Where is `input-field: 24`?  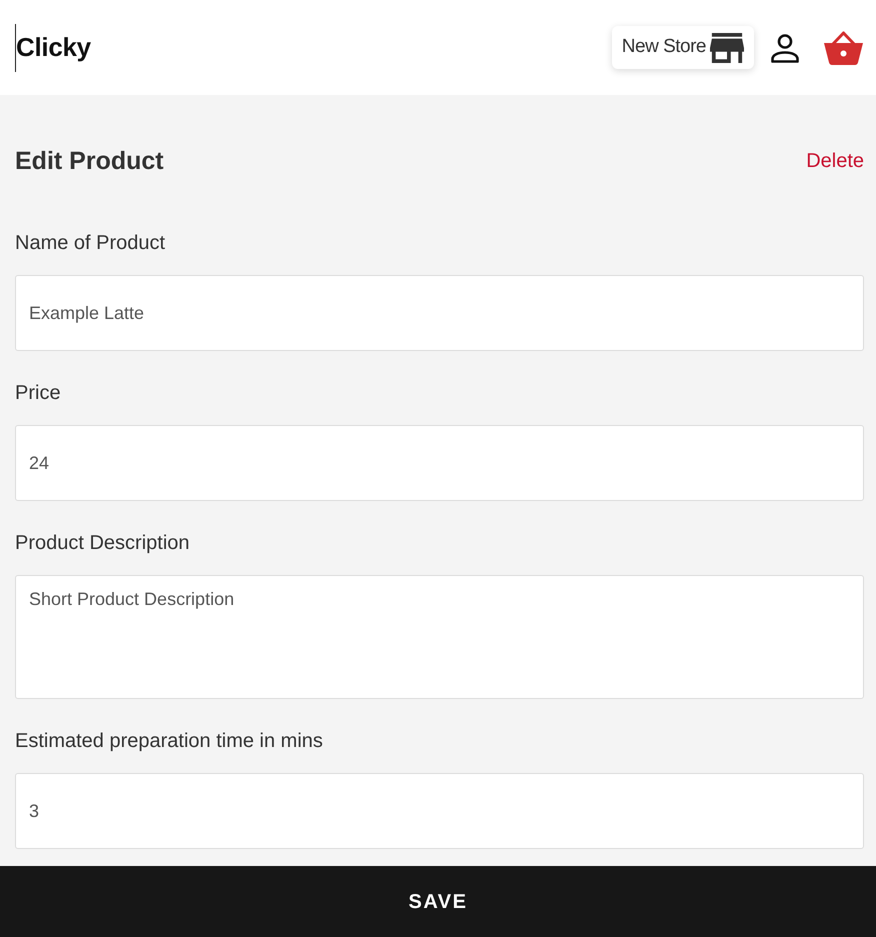
input-field: 24 is located at coordinates (439, 463).